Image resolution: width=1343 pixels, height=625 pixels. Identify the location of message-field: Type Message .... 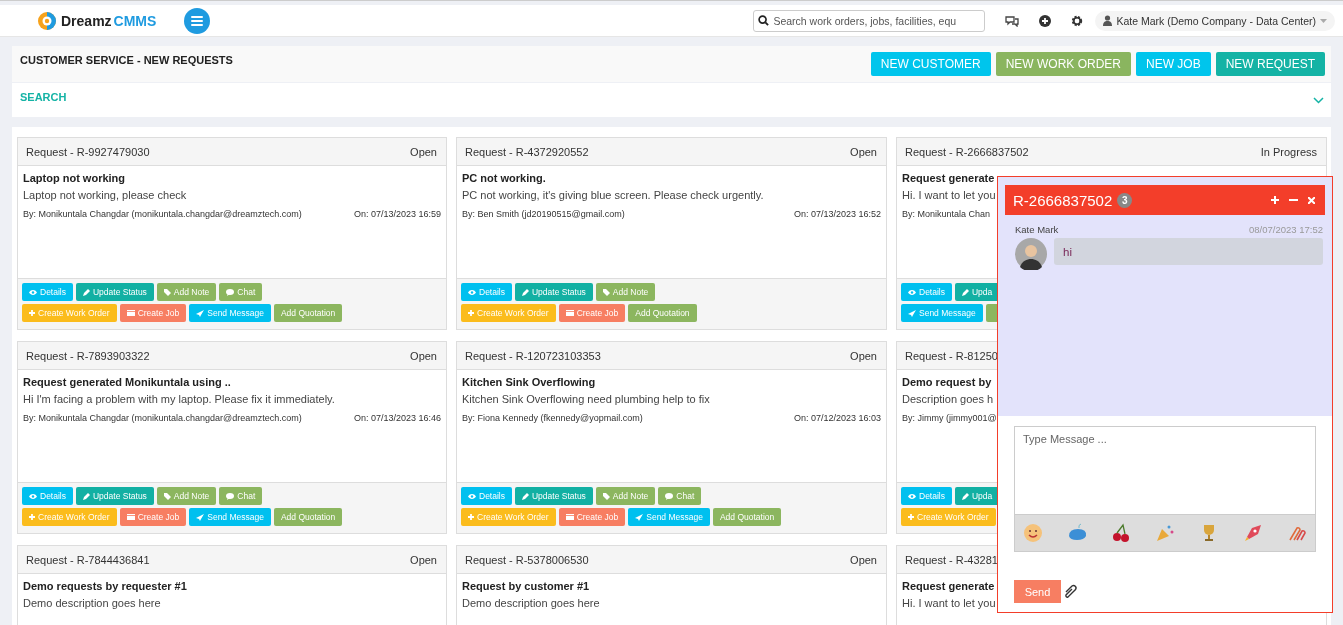
(1165, 470).